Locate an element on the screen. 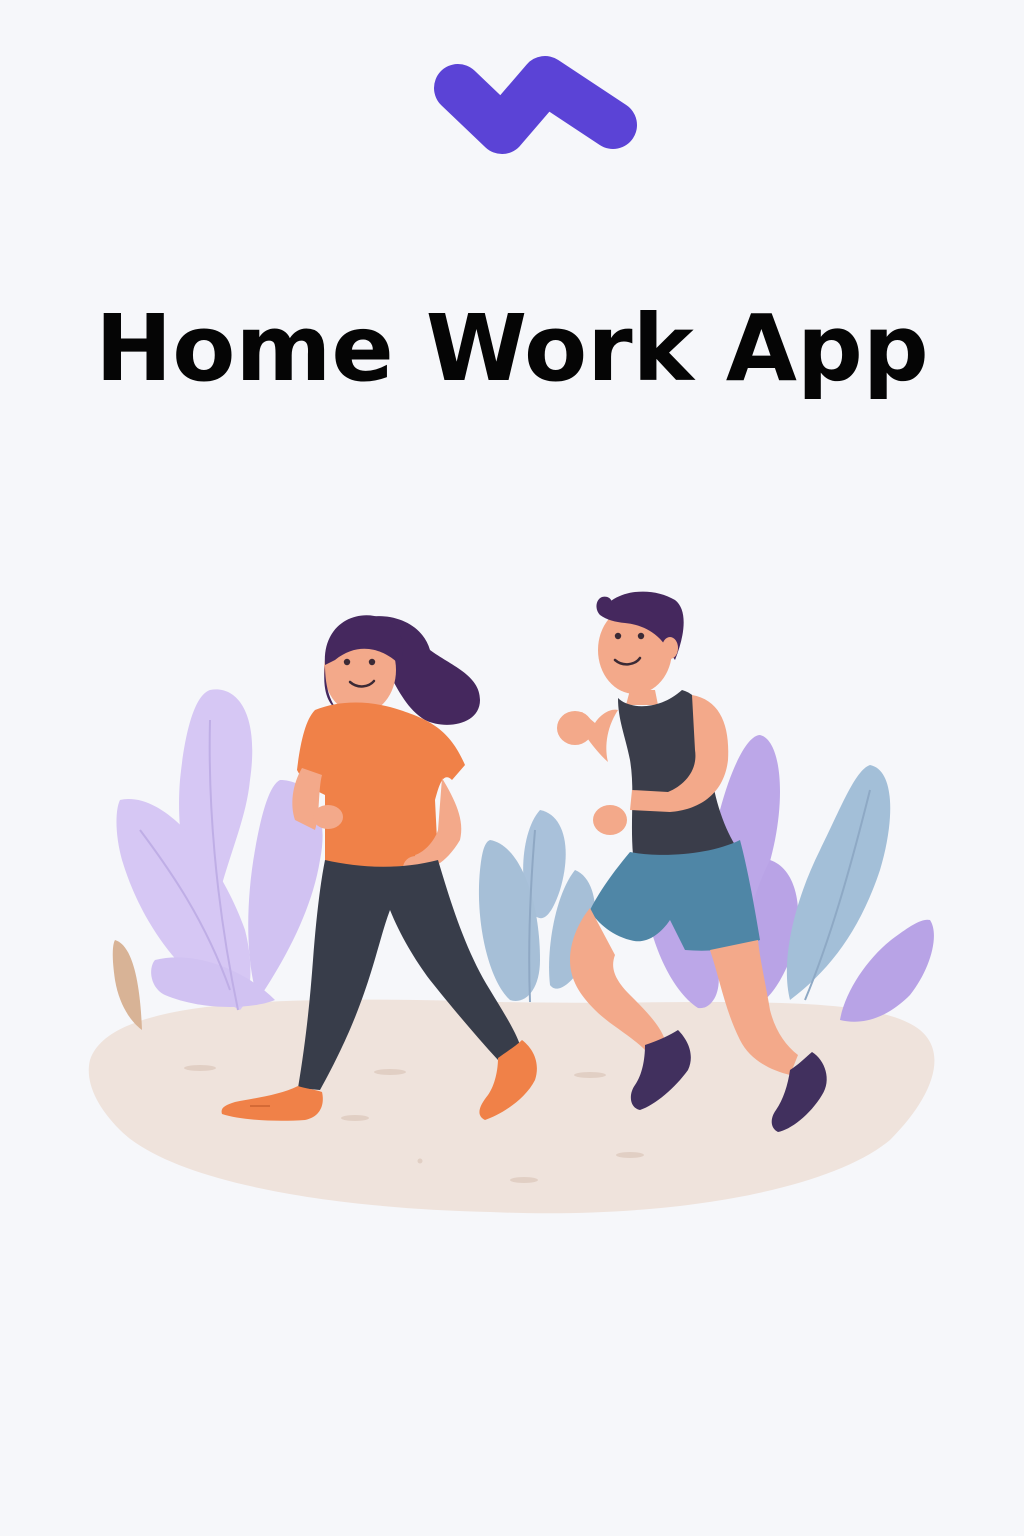 This screenshot has height=1536, width=1024. twig-decoration is located at coordinates (127, 985).